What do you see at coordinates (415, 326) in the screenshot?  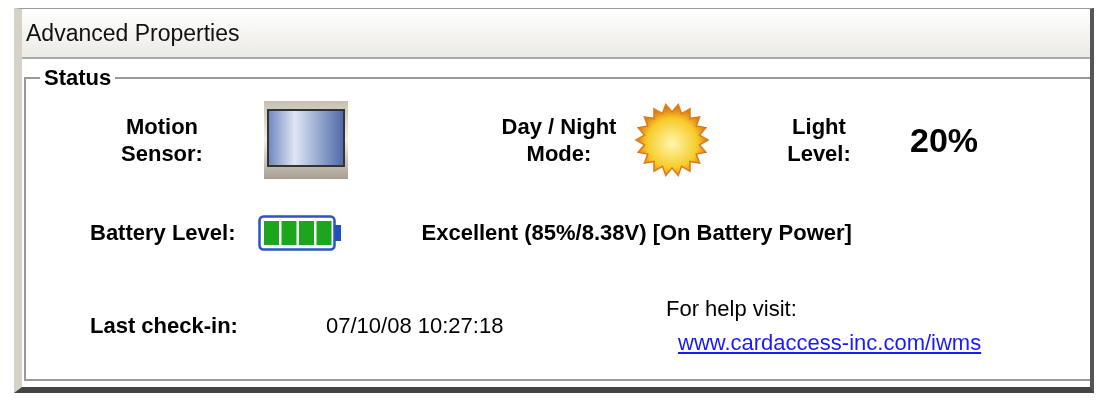 I see `last-check-in-time: 07/10/08 10:27:18` at bounding box center [415, 326].